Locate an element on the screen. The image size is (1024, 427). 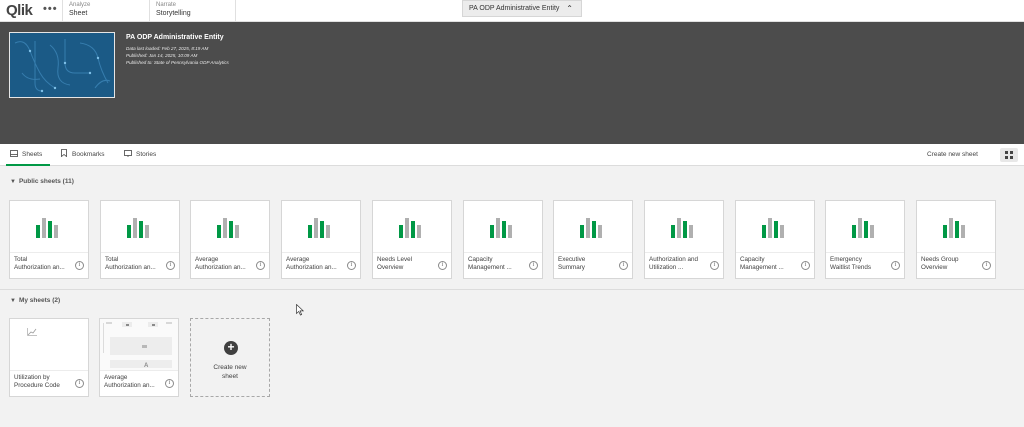
grid-view-toggle is located at coordinates (1009, 155).